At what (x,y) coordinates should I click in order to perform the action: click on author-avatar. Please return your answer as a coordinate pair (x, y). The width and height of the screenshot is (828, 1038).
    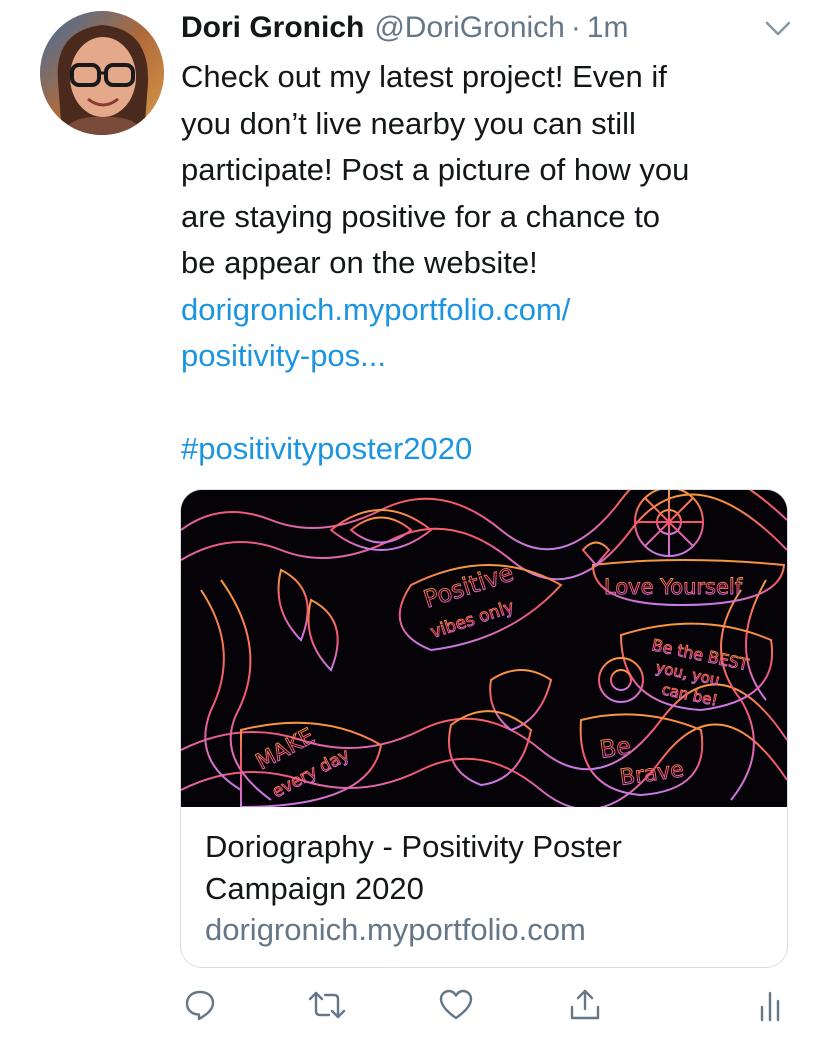
    Looking at the image, I should click on (102, 73).